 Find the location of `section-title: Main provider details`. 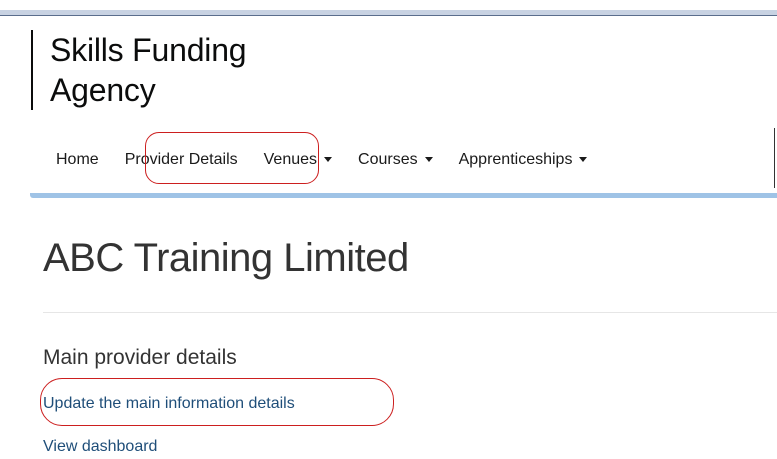

section-title: Main provider details is located at coordinates (140, 357).